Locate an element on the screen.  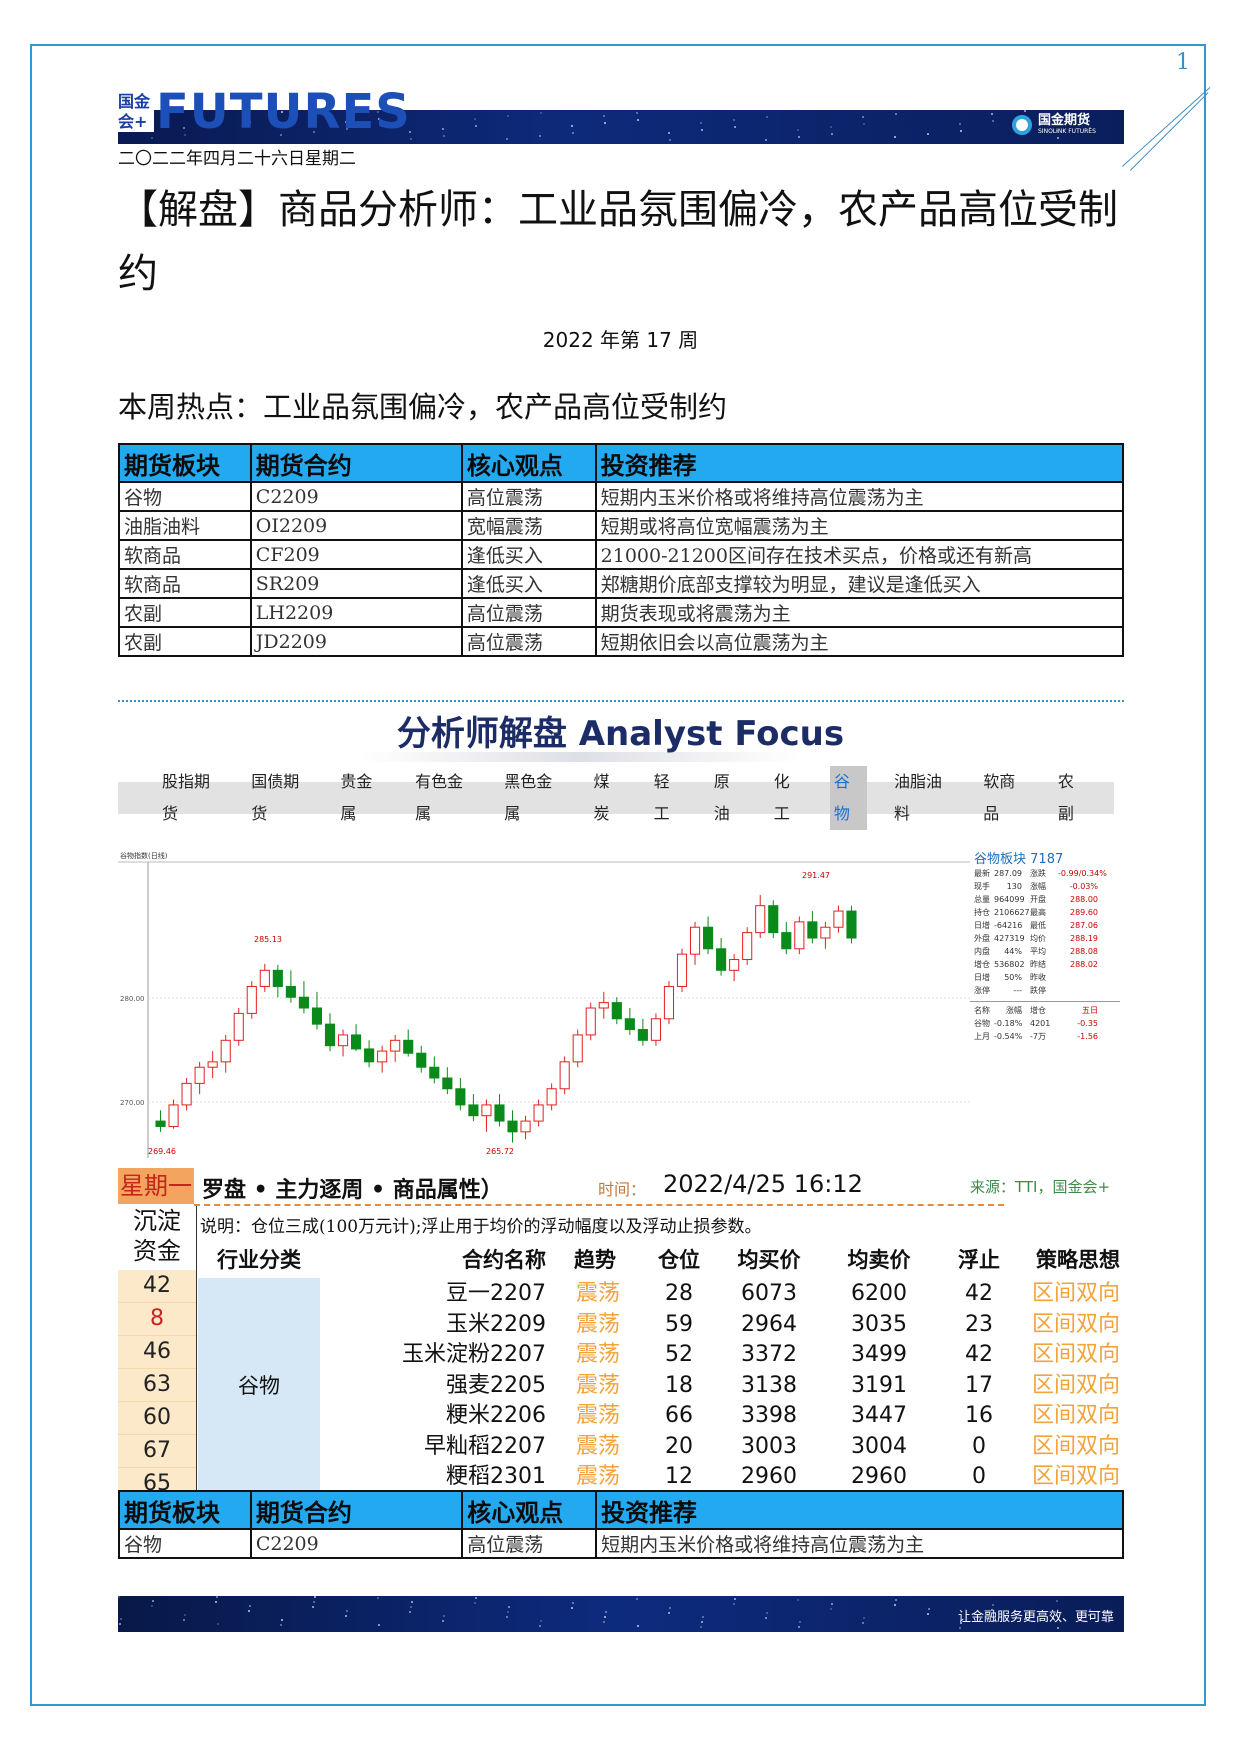
position: 59 is located at coordinates (679, 1324).